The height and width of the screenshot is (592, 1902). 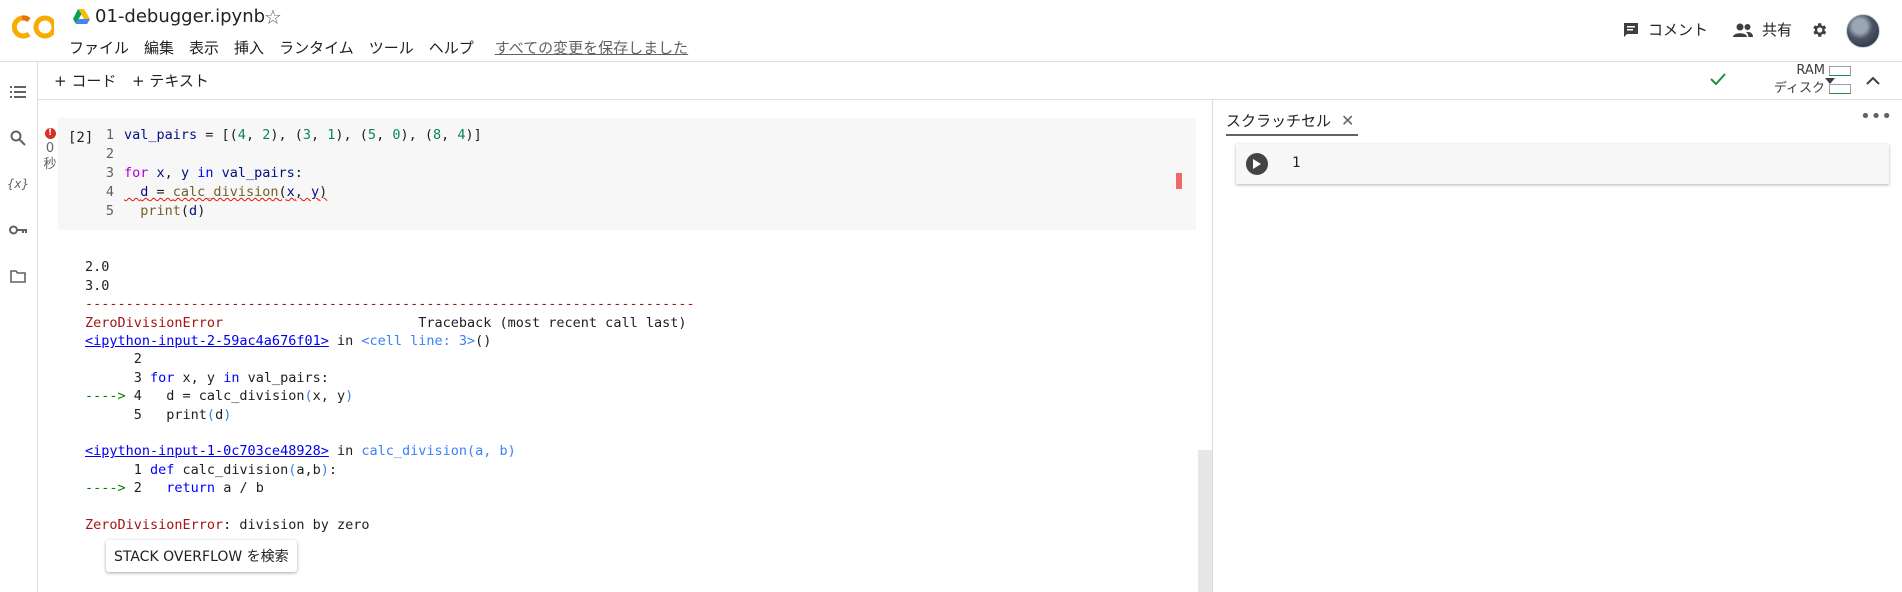 I want to click on save-status-link: すべての変更を保存しました, so click(x=591, y=47).